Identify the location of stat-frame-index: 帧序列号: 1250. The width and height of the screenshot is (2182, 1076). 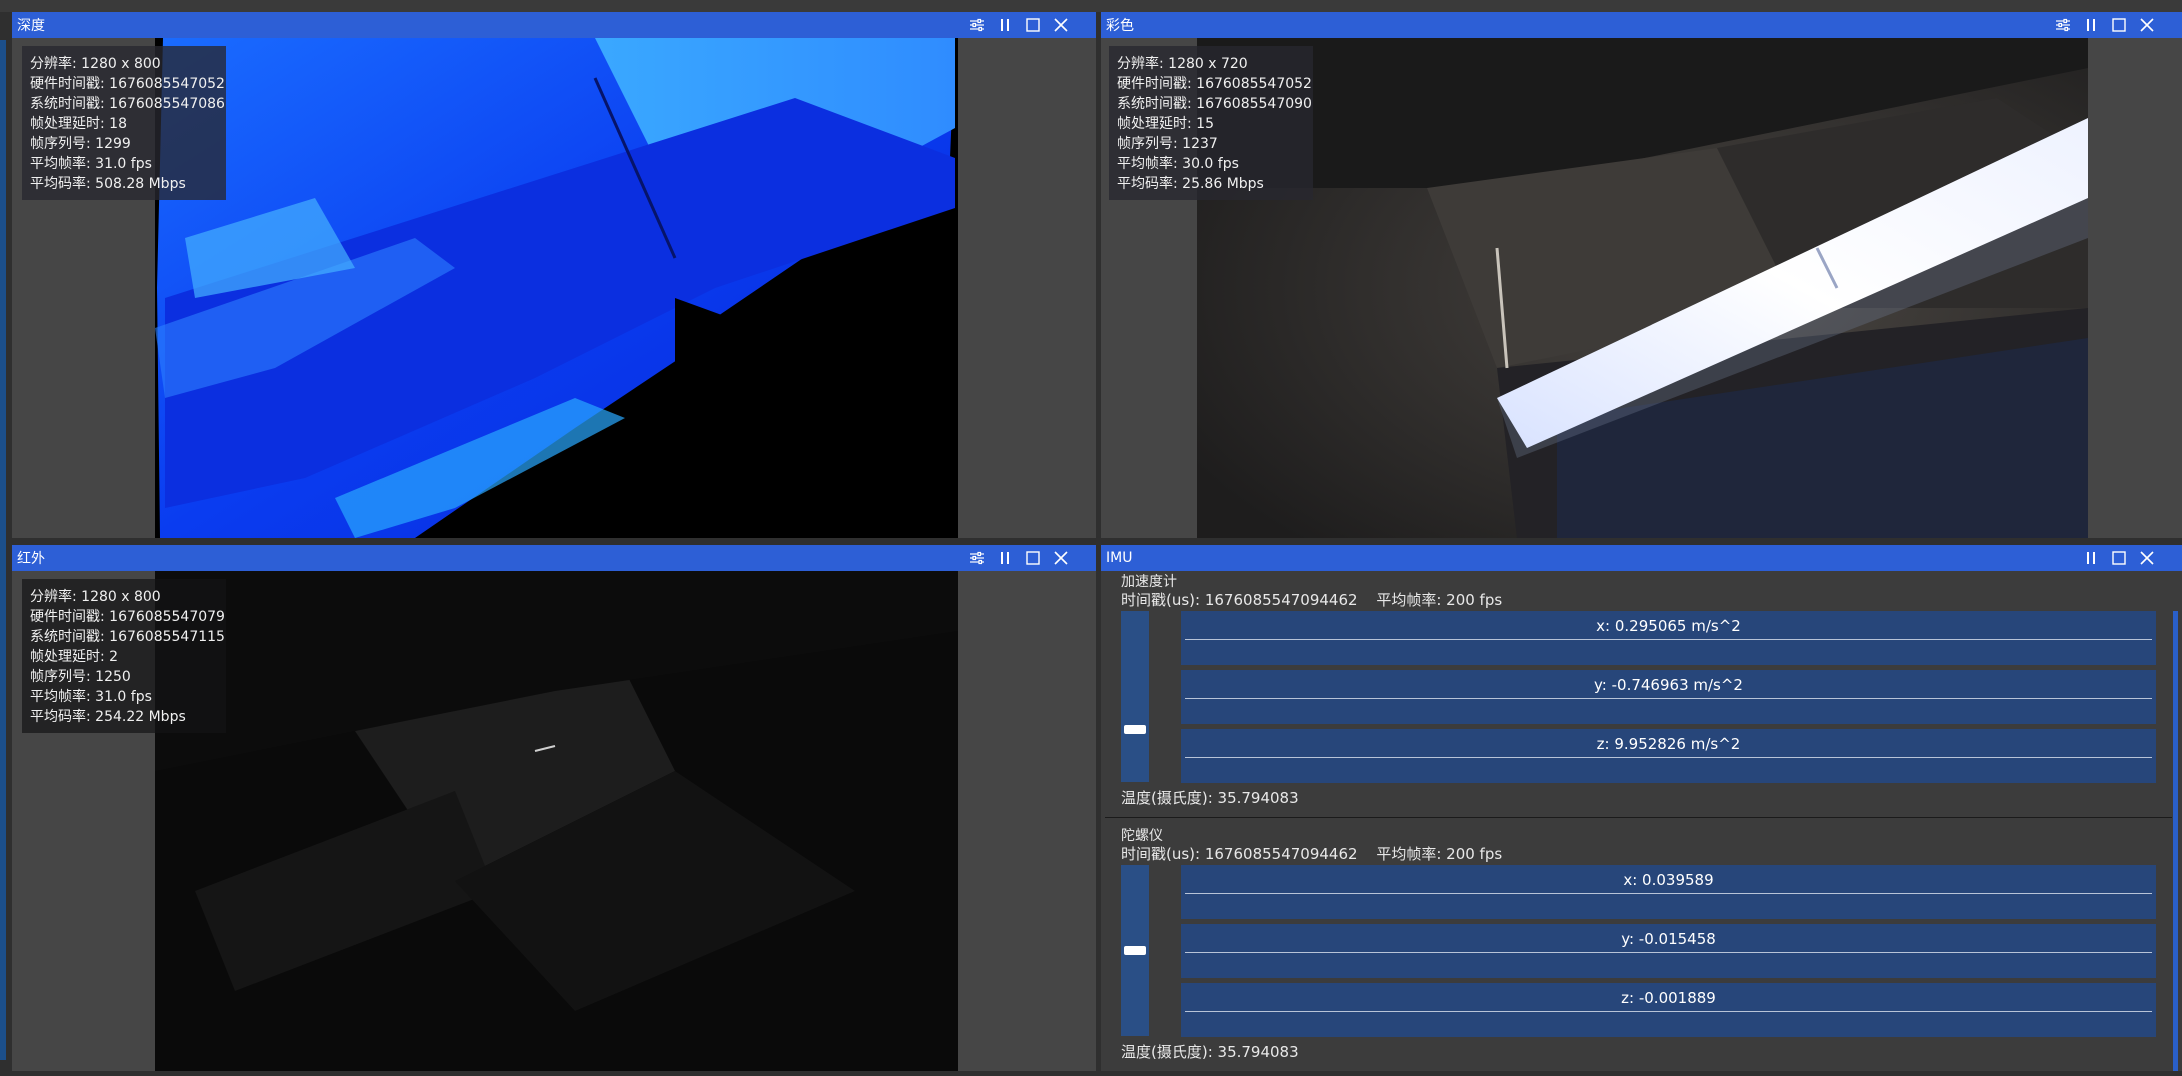
(80, 677).